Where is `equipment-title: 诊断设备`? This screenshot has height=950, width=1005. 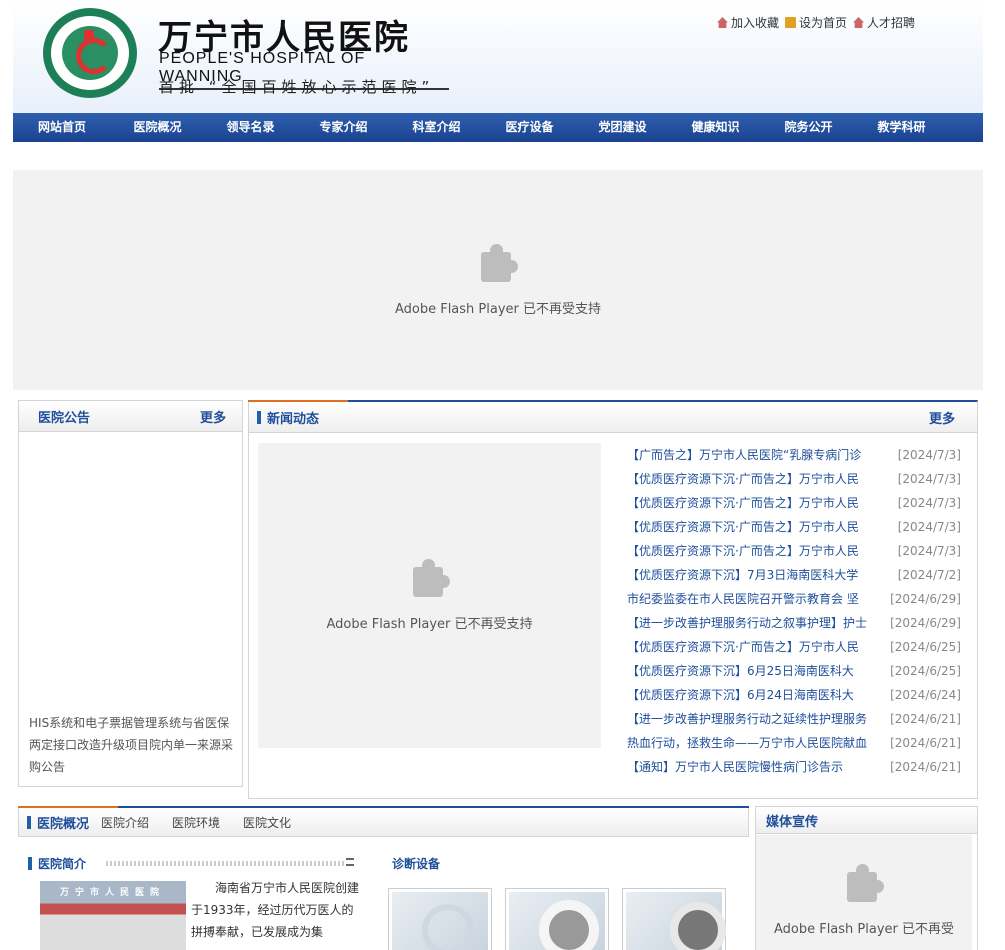
equipment-title: 诊断设备 is located at coordinates (416, 864).